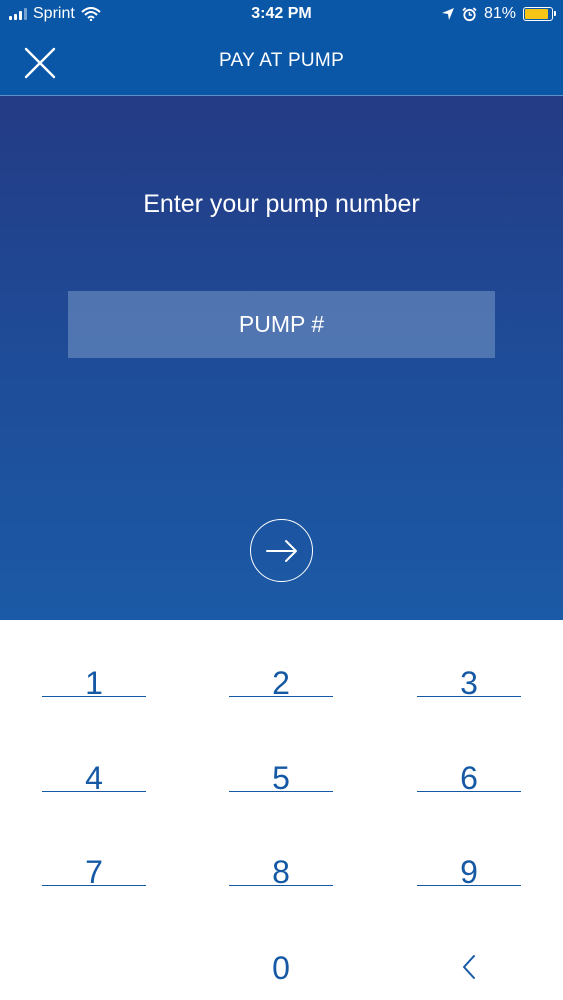  I want to click on key-4: 4, so click(94, 764).